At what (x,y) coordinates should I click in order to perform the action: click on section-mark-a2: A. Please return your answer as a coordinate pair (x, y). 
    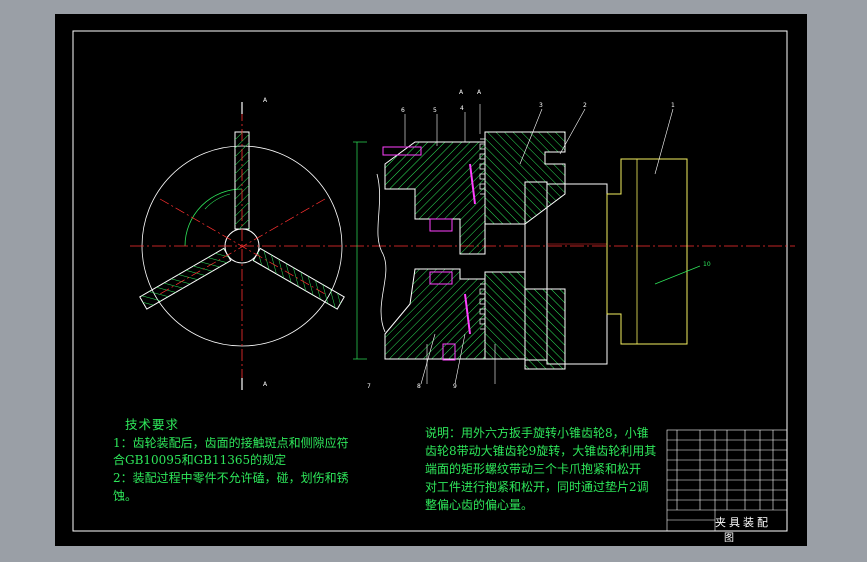
    Looking at the image, I should click on (479, 92).